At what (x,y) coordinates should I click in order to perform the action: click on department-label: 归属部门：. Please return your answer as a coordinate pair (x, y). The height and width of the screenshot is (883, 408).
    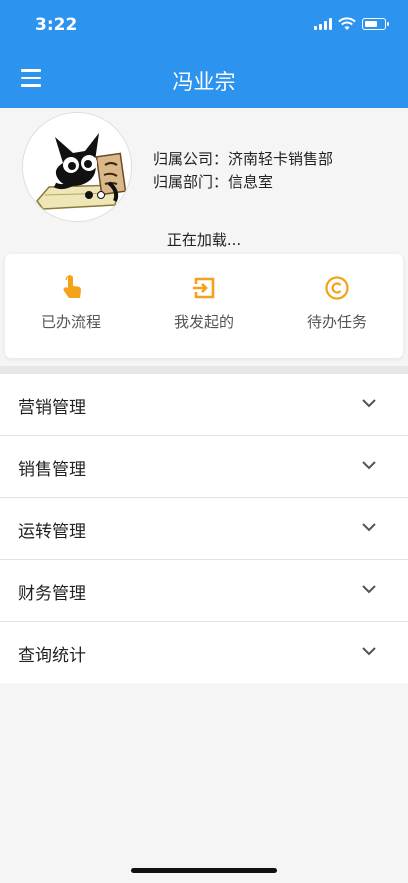
    Looking at the image, I should click on (191, 182).